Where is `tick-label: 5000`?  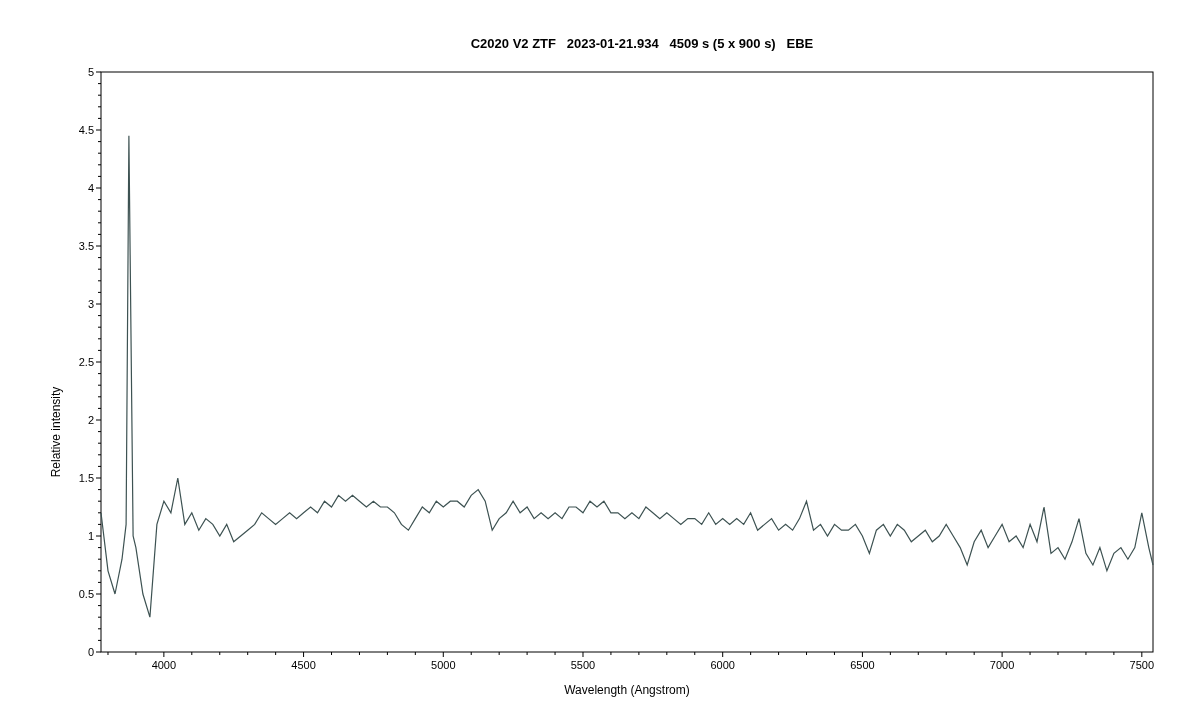 tick-label: 5000 is located at coordinates (443, 665).